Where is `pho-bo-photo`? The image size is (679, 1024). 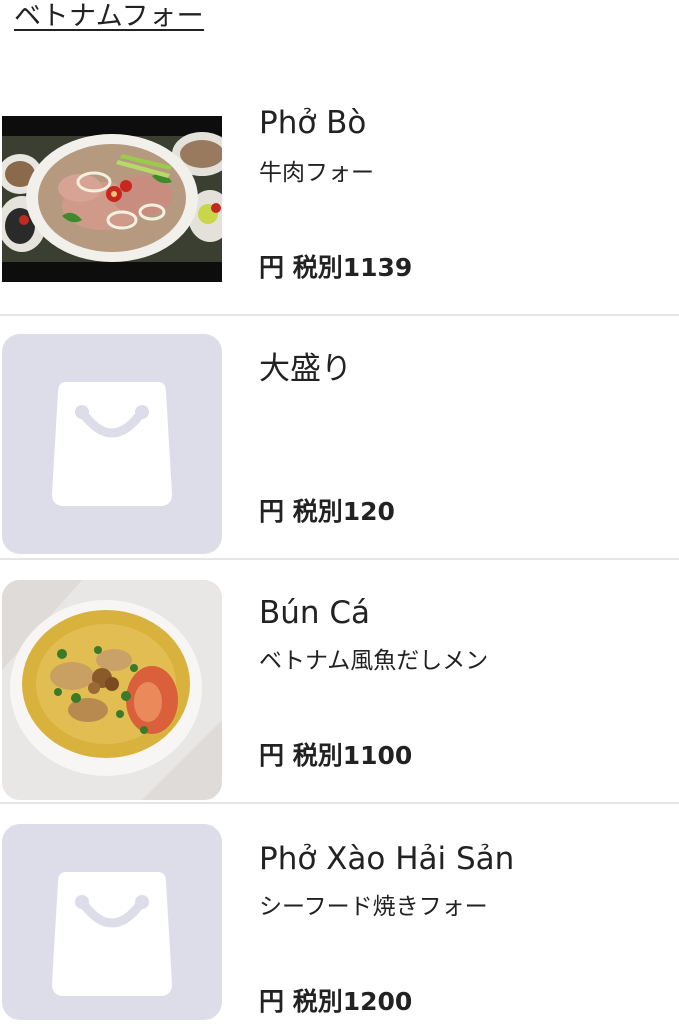
pho-bo-photo is located at coordinates (112, 199).